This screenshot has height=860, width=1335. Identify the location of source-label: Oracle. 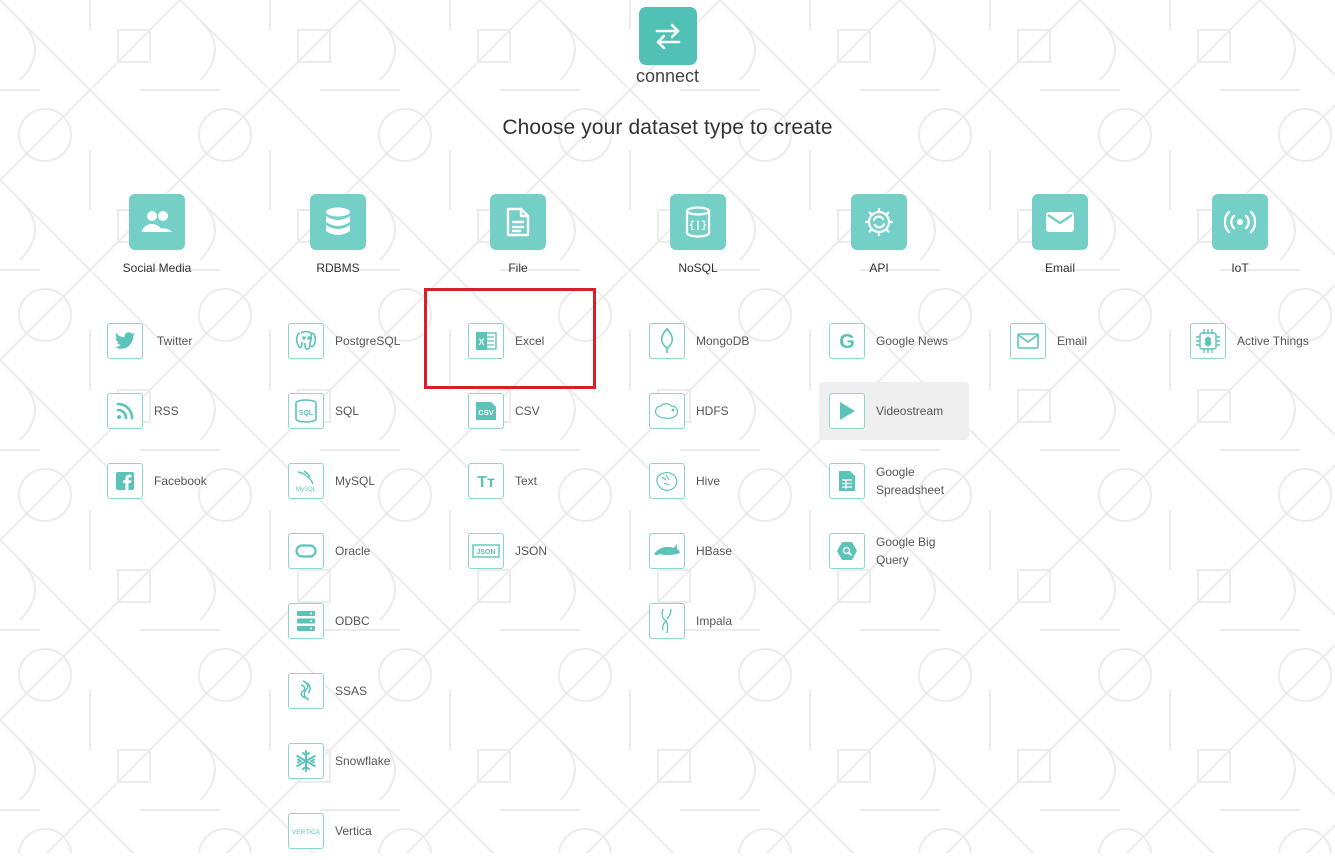
(353, 551).